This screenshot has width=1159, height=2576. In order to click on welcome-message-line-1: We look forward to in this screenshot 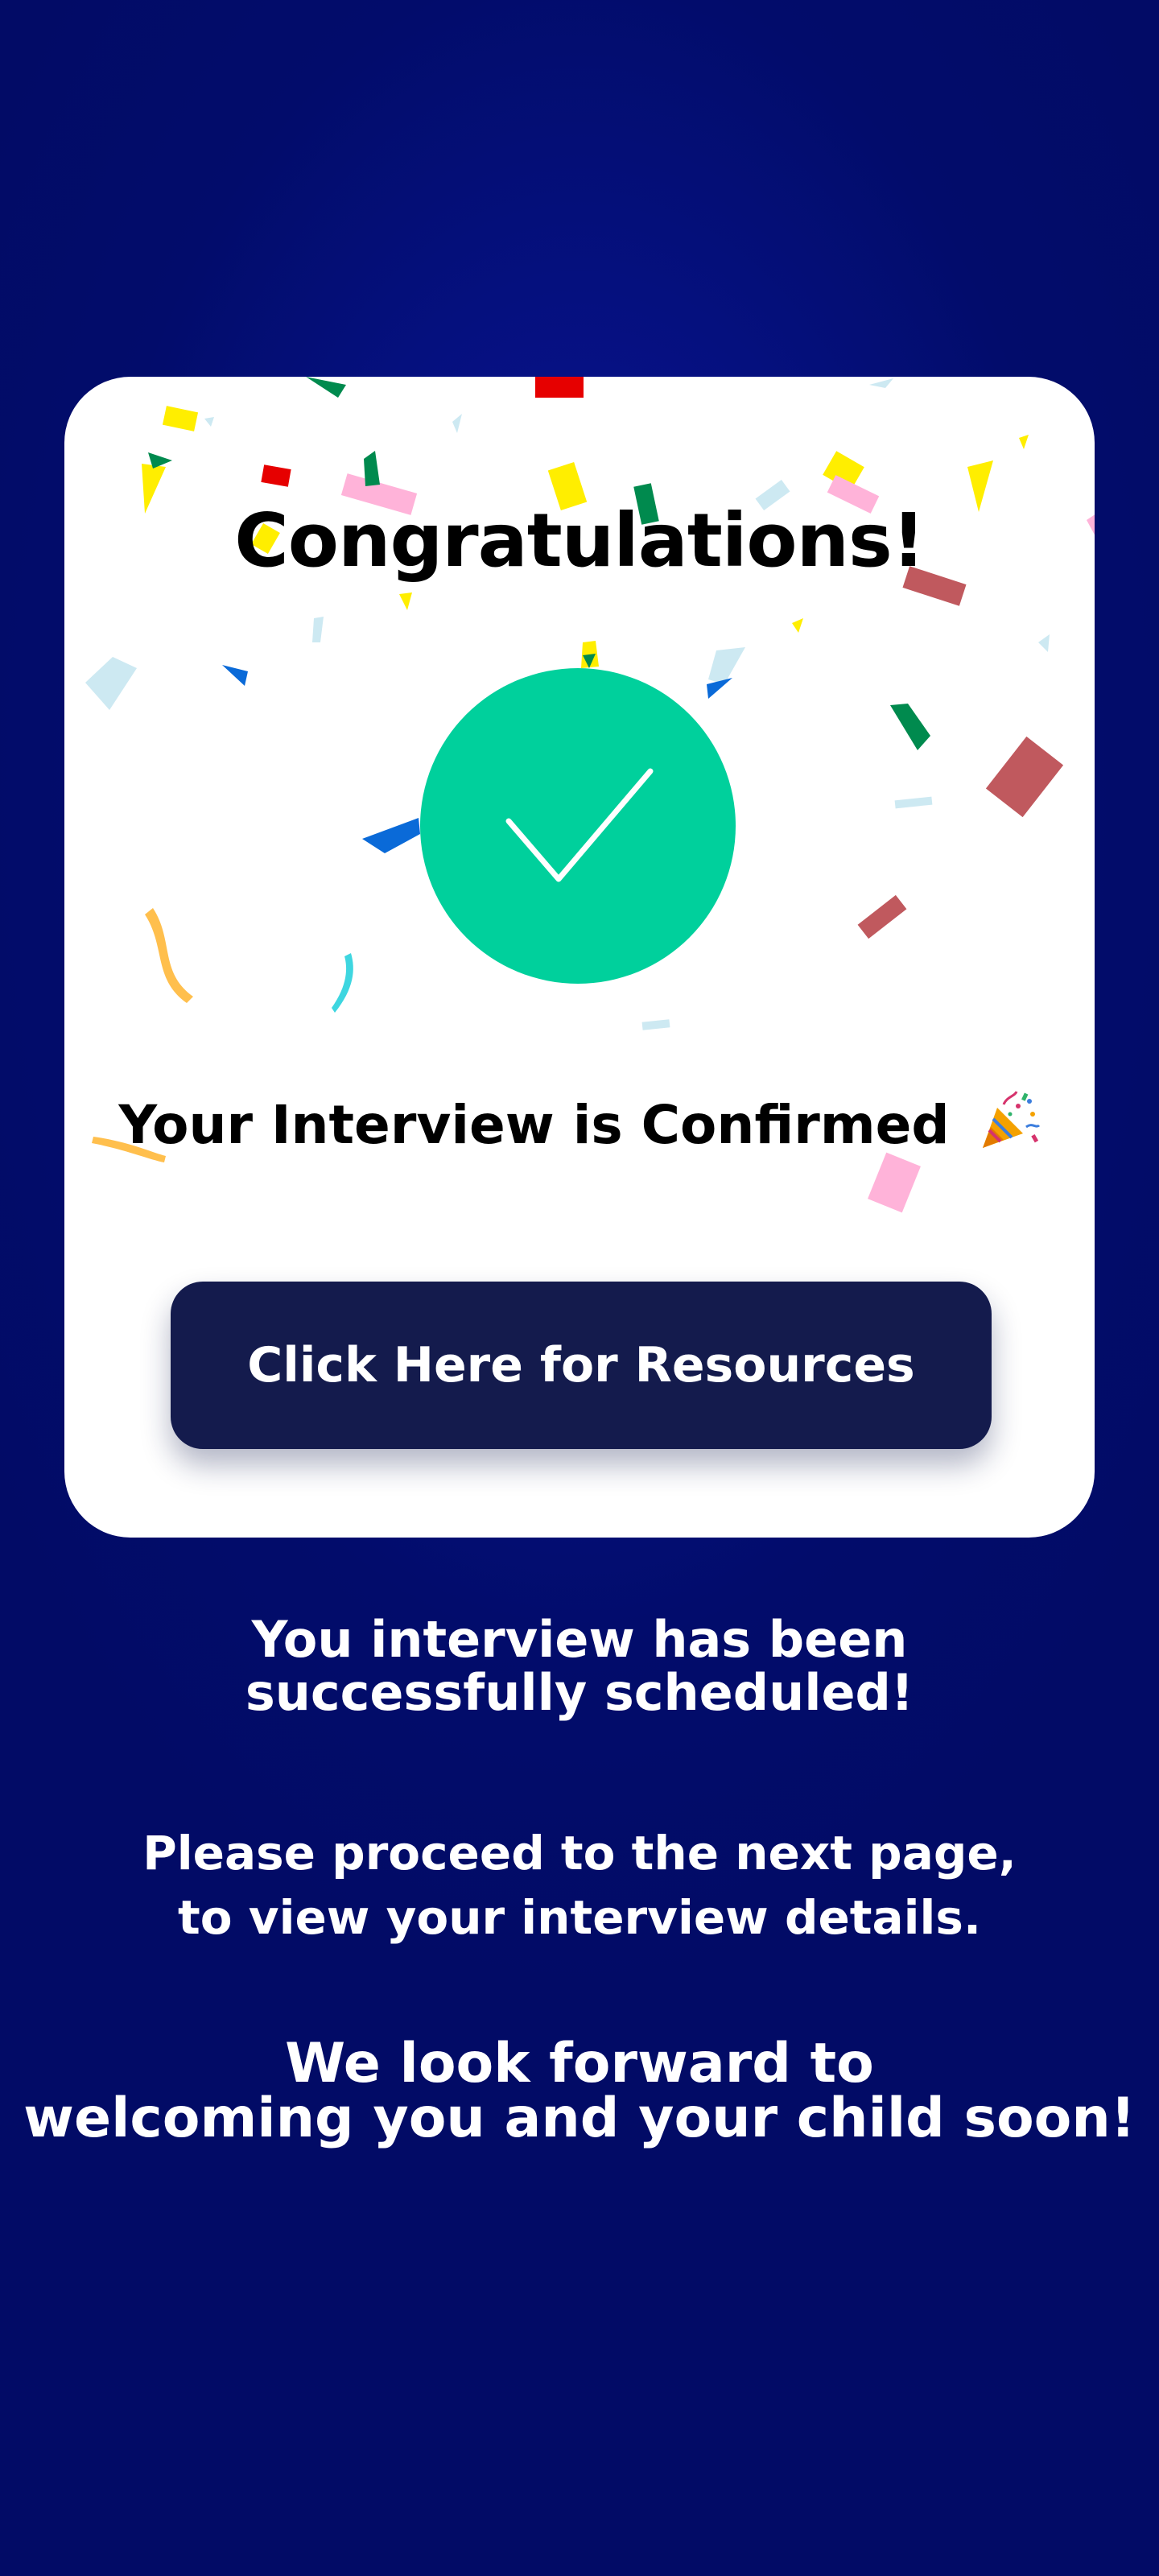, I will do `click(579, 2063)`.